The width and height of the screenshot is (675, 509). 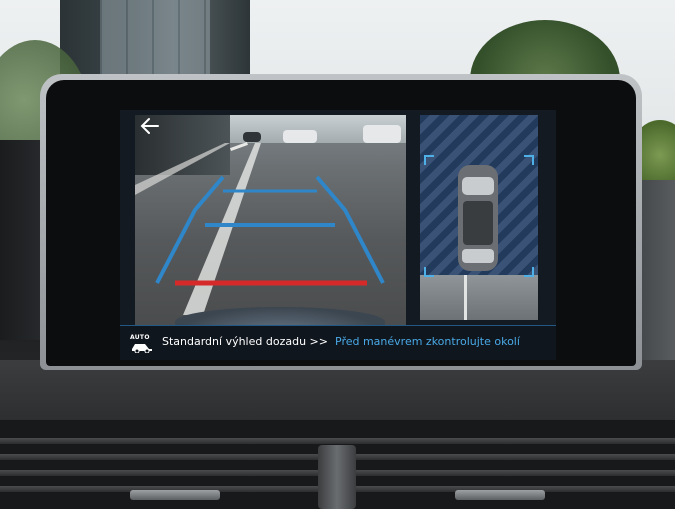 What do you see at coordinates (151, 126) in the screenshot?
I see `back-arrow-icon` at bounding box center [151, 126].